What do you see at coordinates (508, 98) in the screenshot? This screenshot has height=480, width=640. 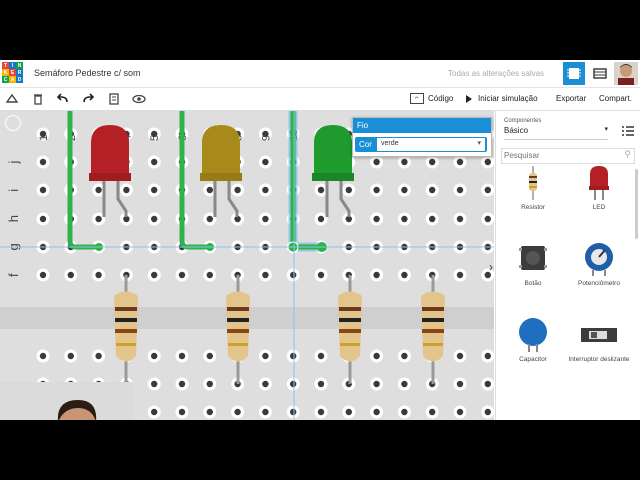 I see `start-simulation-label: Iniciar simulação` at bounding box center [508, 98].